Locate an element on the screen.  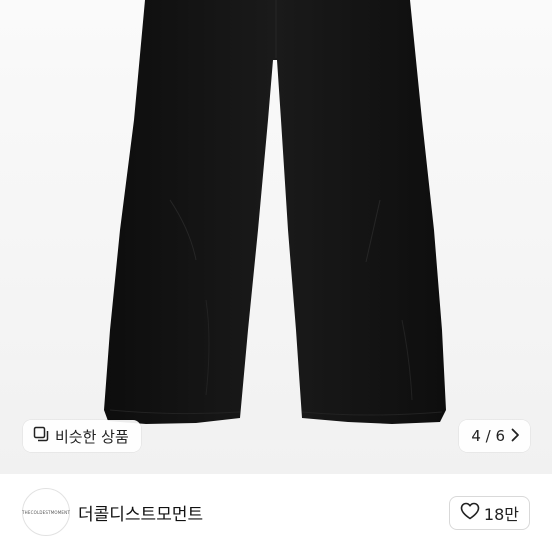
heart-icon is located at coordinates (470, 513).